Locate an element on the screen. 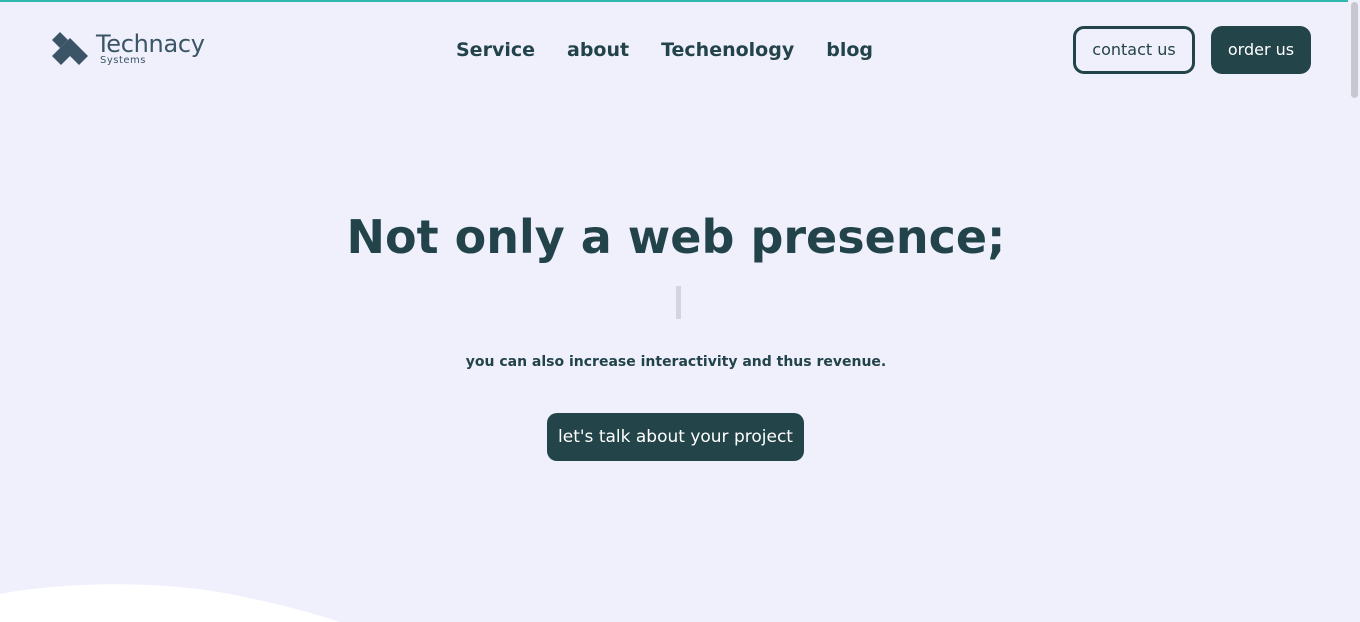  typing-cursor is located at coordinates (678, 302).